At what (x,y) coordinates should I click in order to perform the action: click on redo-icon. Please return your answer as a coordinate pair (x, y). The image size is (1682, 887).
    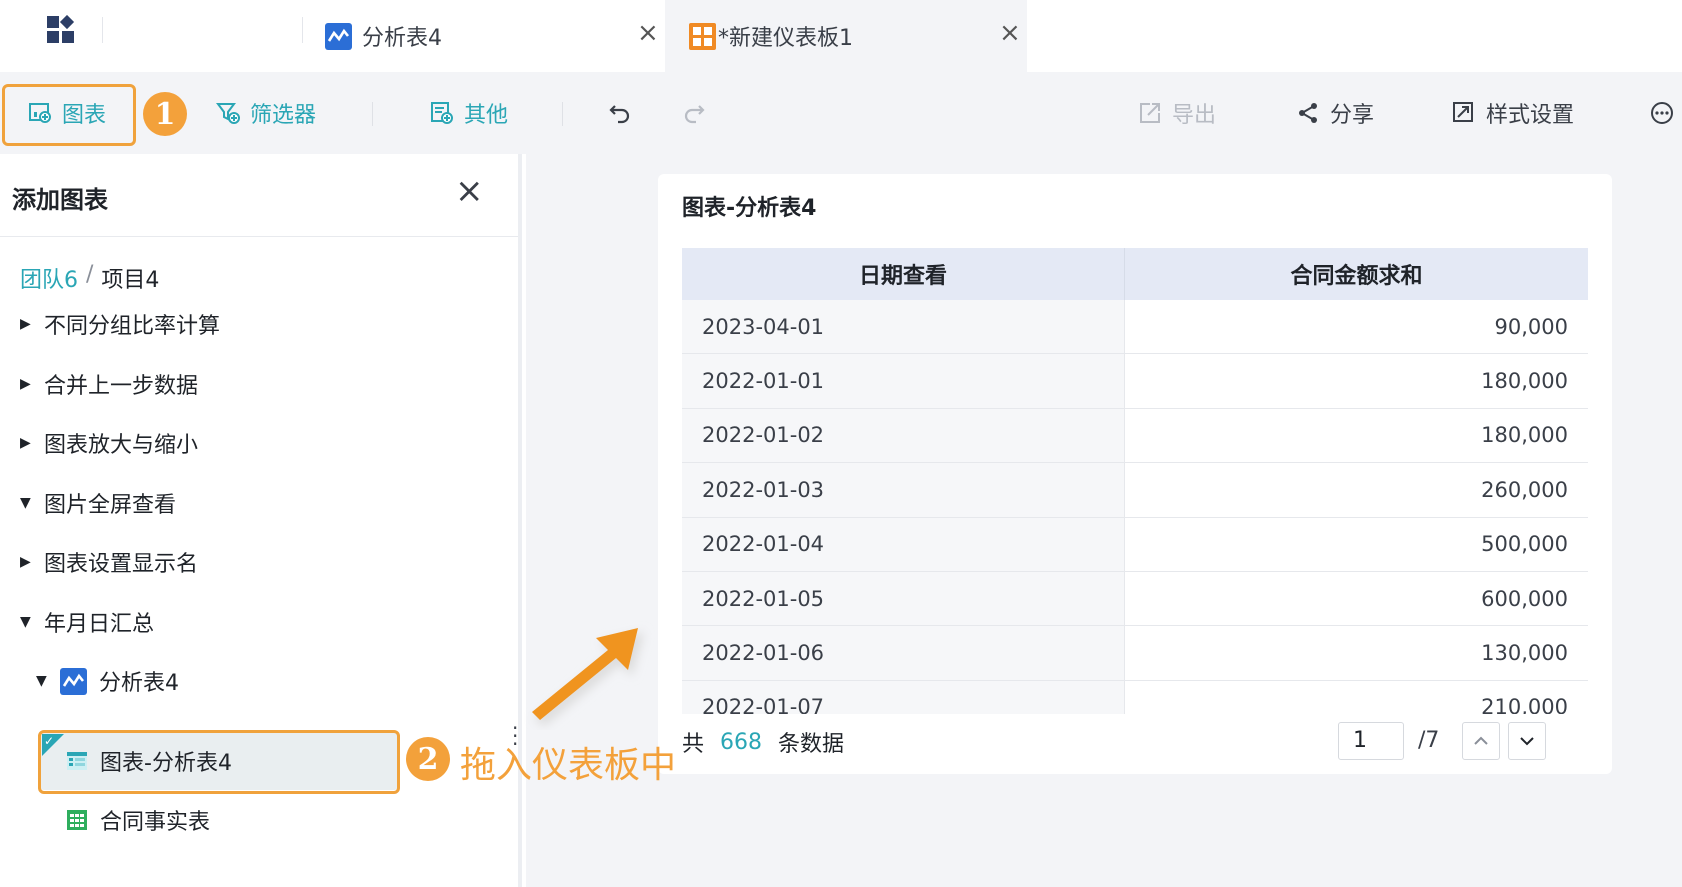
    Looking at the image, I should click on (694, 114).